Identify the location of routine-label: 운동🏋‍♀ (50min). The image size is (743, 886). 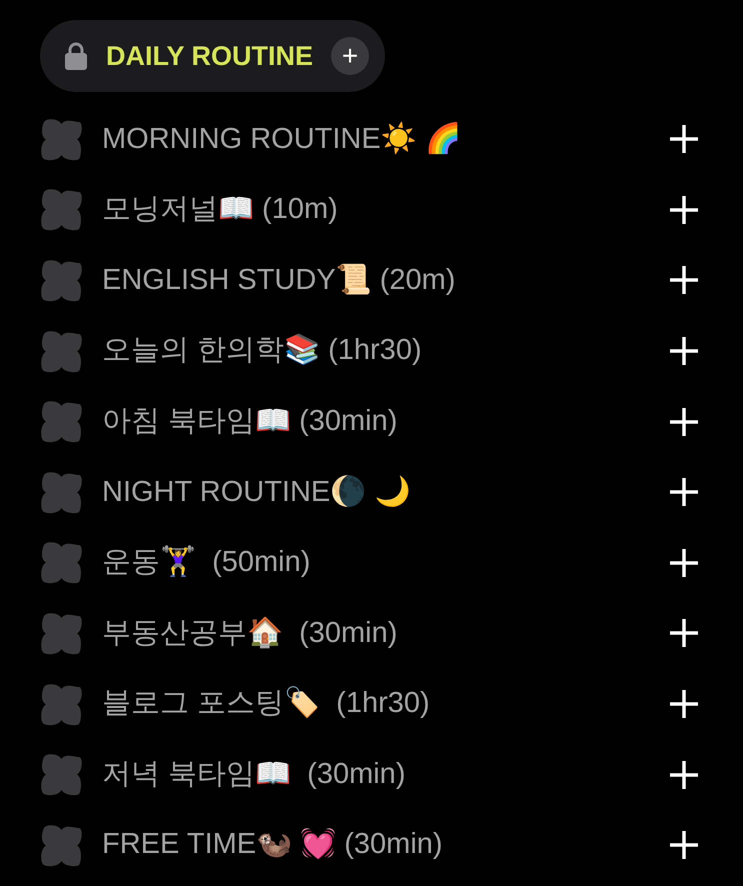
(385, 563).